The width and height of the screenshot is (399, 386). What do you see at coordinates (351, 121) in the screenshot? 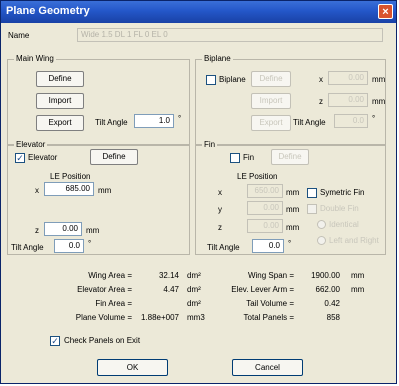
I see `biplane-tilt-input: 0.0` at bounding box center [351, 121].